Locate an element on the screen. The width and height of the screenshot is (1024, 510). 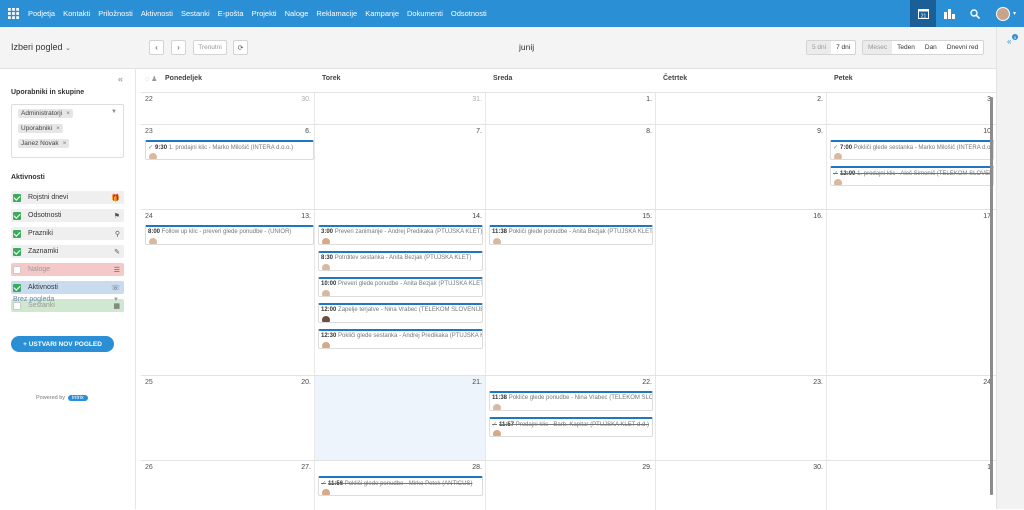
prev-button: ‹ is located at coordinates (156, 47).